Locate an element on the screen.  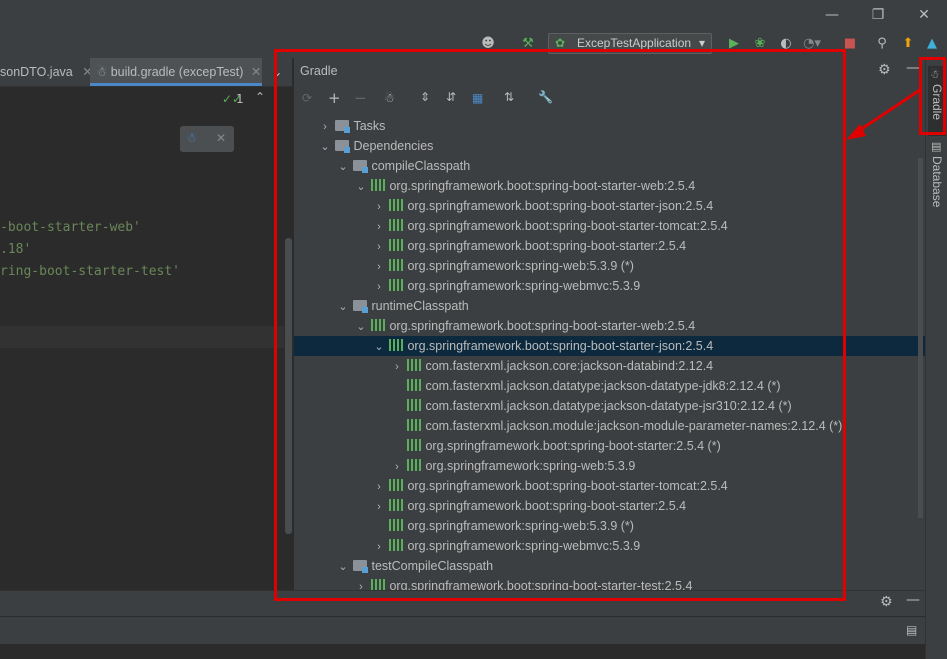
toolbox-icon: ▲ is located at coordinates (932, 44).